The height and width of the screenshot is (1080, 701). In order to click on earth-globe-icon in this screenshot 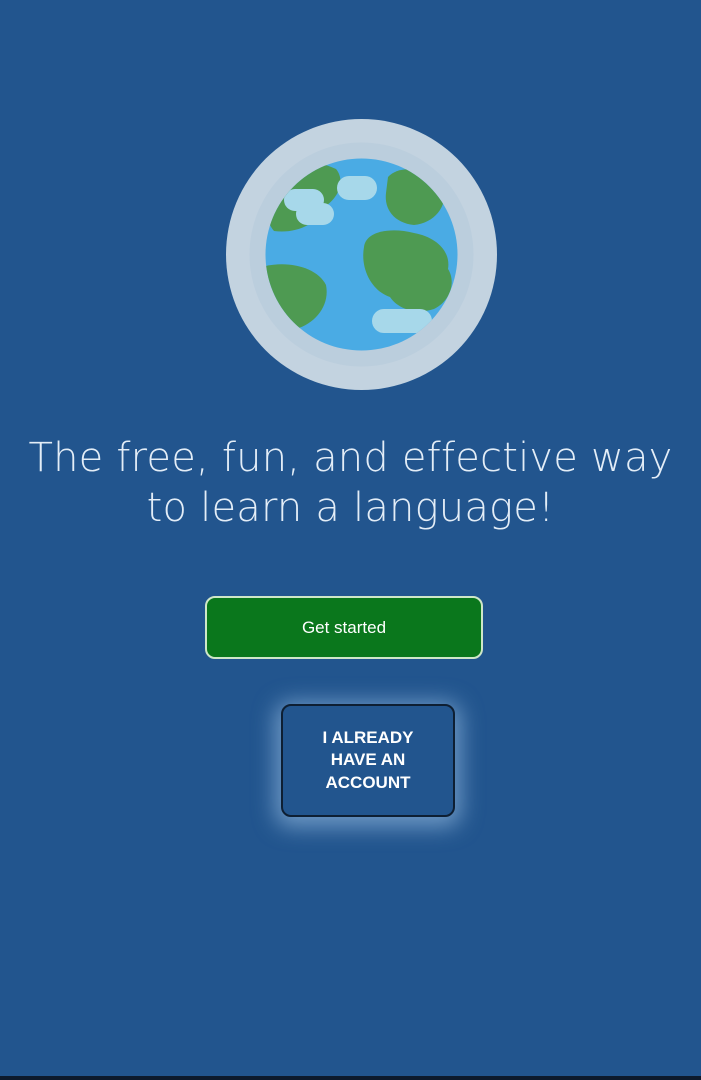, I will do `click(361, 254)`.